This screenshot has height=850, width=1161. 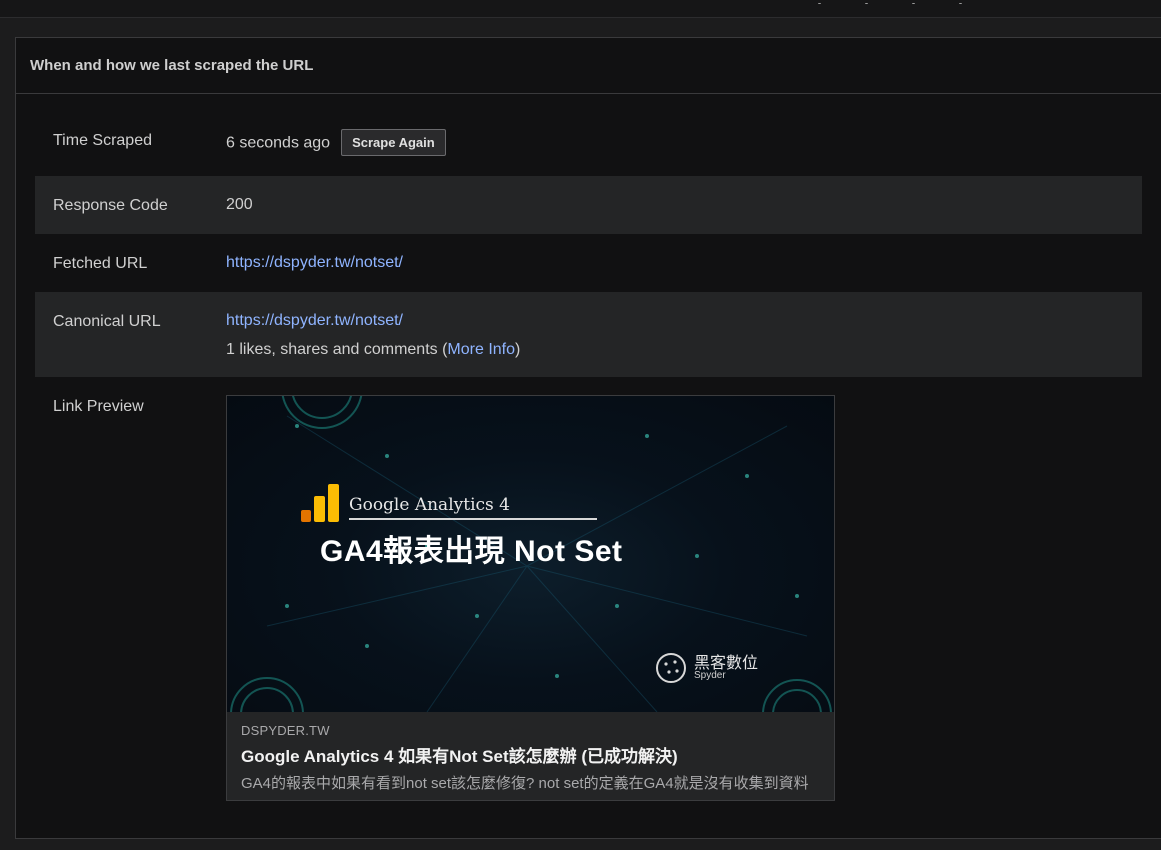 What do you see at coordinates (671, 668) in the screenshot?
I see `spyder-logo-icon` at bounding box center [671, 668].